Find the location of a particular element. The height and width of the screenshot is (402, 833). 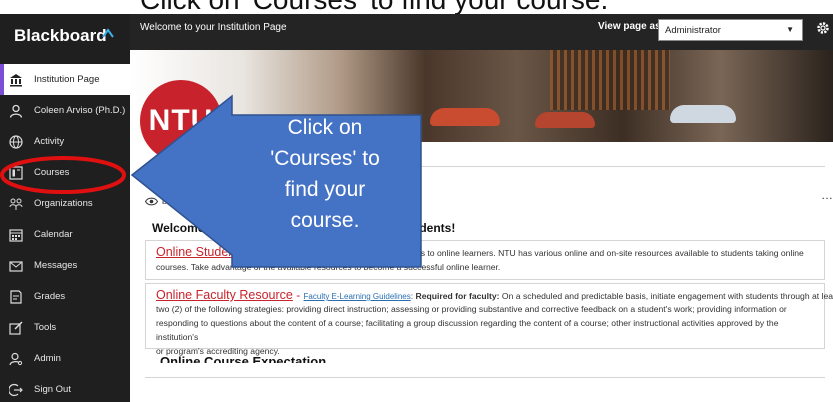

tools-icon is located at coordinates (16, 328).